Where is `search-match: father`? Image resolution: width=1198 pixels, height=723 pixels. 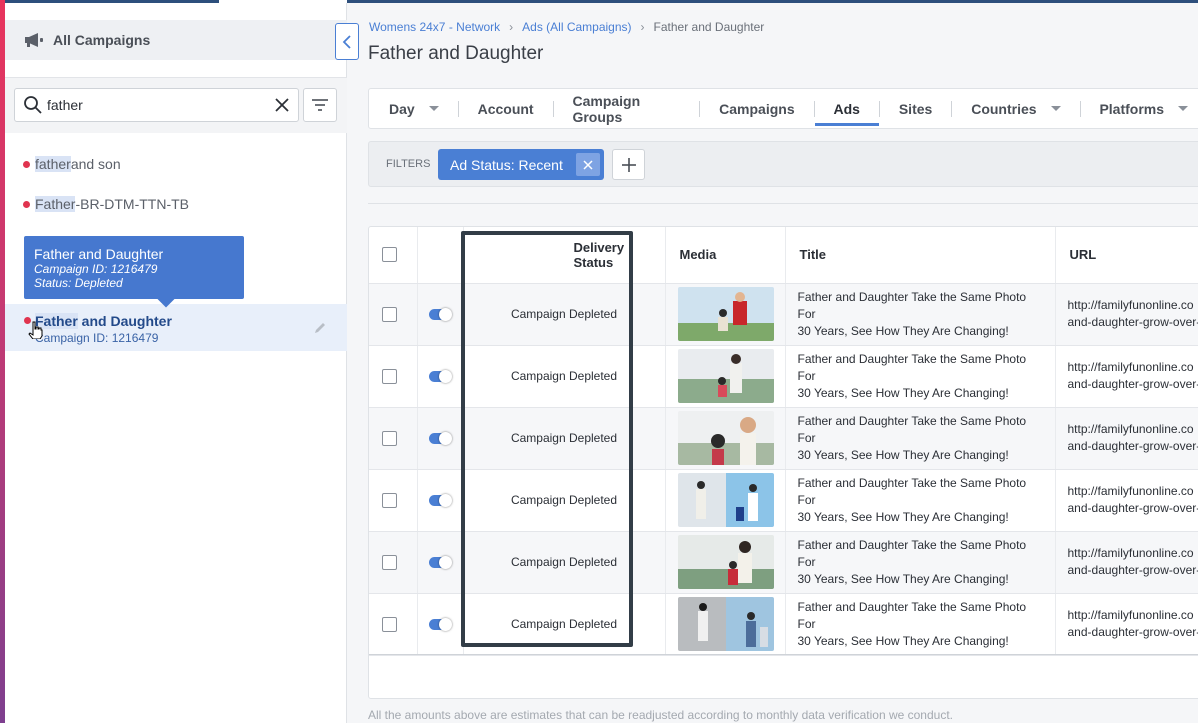 search-match: father is located at coordinates (53, 164).